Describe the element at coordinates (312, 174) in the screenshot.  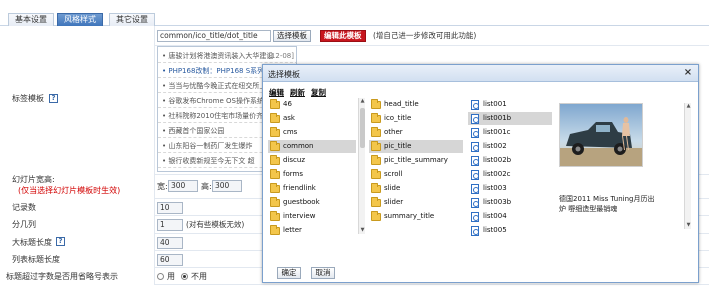
I see `folder-item: forms` at that location.